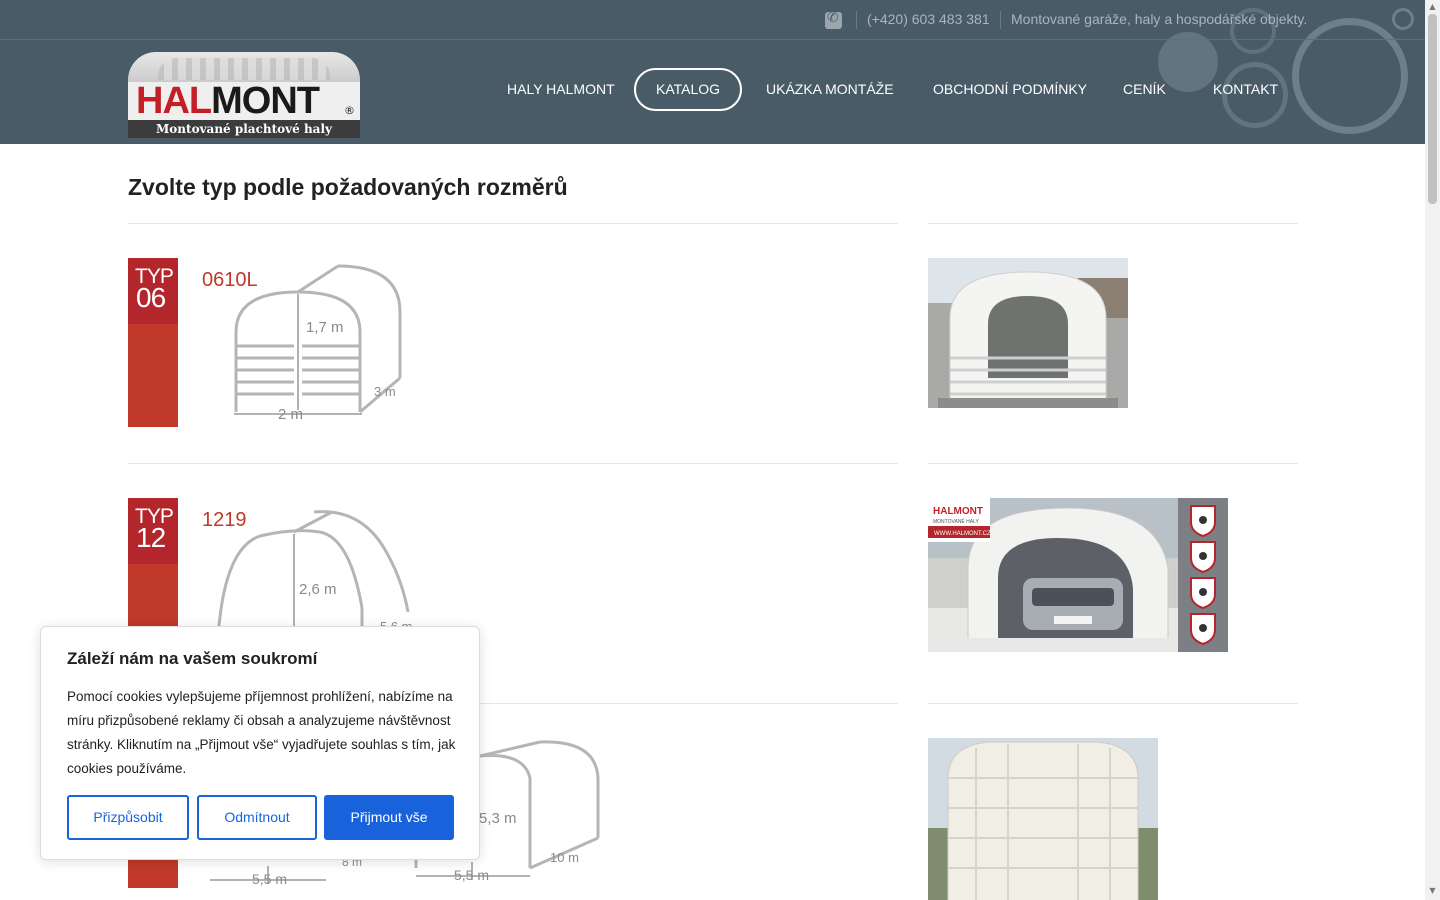  I want to click on photo-0610l, so click(1028, 333).